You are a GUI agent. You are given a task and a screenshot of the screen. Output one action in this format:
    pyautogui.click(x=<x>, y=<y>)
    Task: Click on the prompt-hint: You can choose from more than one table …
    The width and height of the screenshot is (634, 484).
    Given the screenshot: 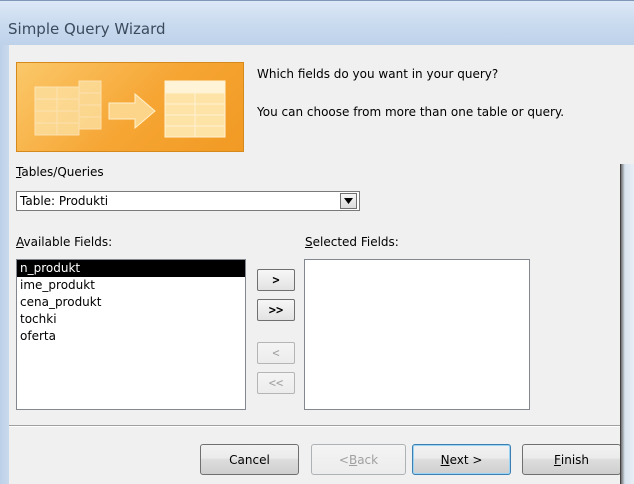 What is the action you would take?
    pyautogui.click(x=411, y=112)
    